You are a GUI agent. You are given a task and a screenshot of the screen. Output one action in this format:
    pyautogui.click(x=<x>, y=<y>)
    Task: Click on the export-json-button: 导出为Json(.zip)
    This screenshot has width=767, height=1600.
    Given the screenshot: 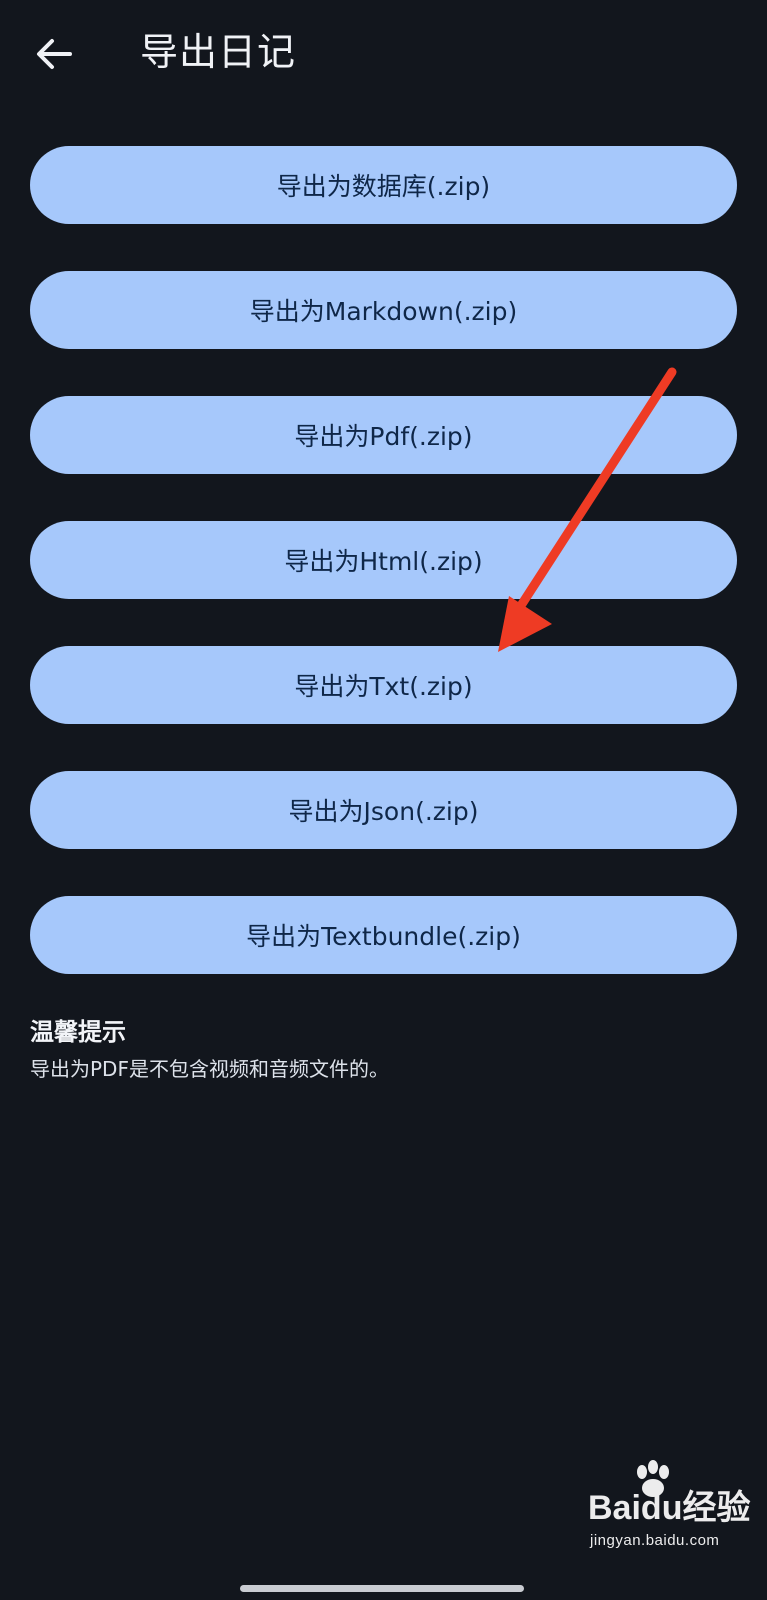 What is the action you would take?
    pyautogui.click(x=383, y=810)
    